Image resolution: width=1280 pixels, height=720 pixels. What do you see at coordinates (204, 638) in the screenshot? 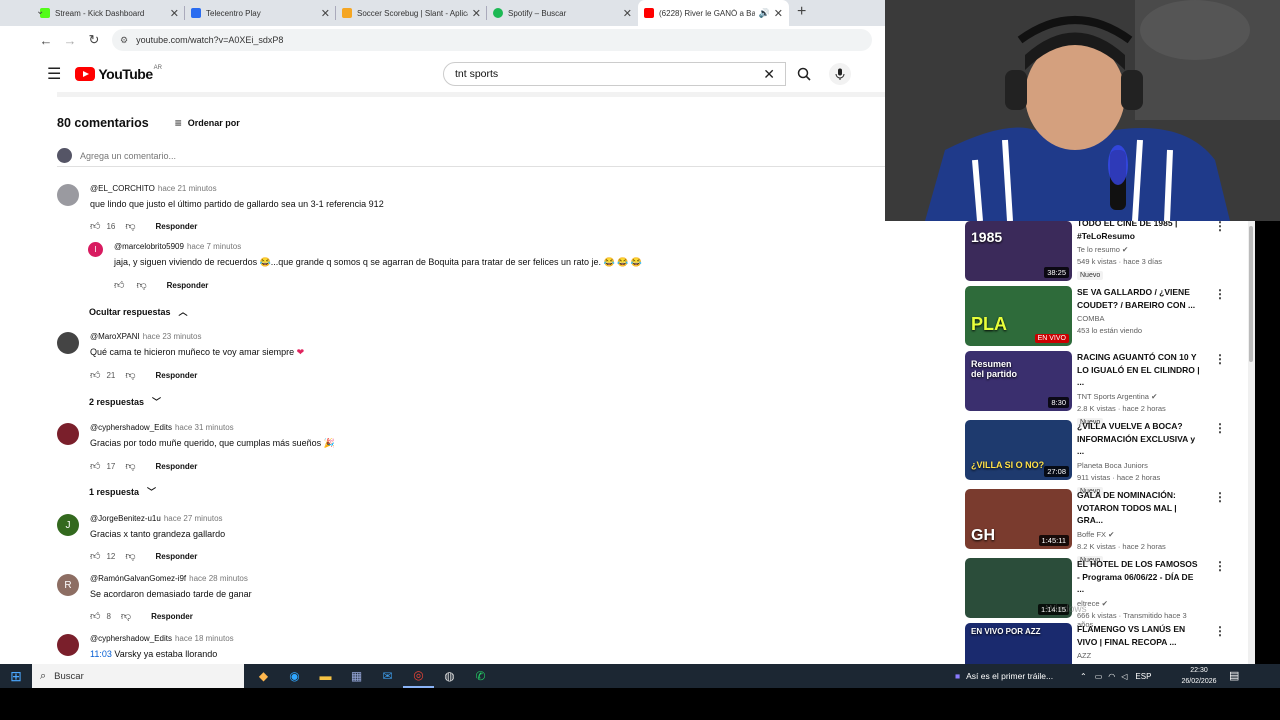
I see `comment-time: hace 18 minutos` at bounding box center [204, 638].